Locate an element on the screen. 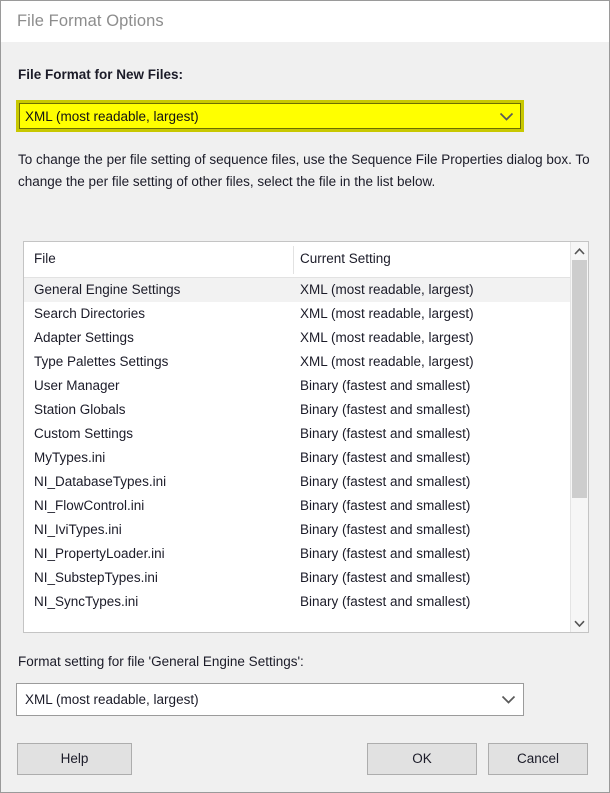  cell-file-name: Station Globals is located at coordinates (80, 409).